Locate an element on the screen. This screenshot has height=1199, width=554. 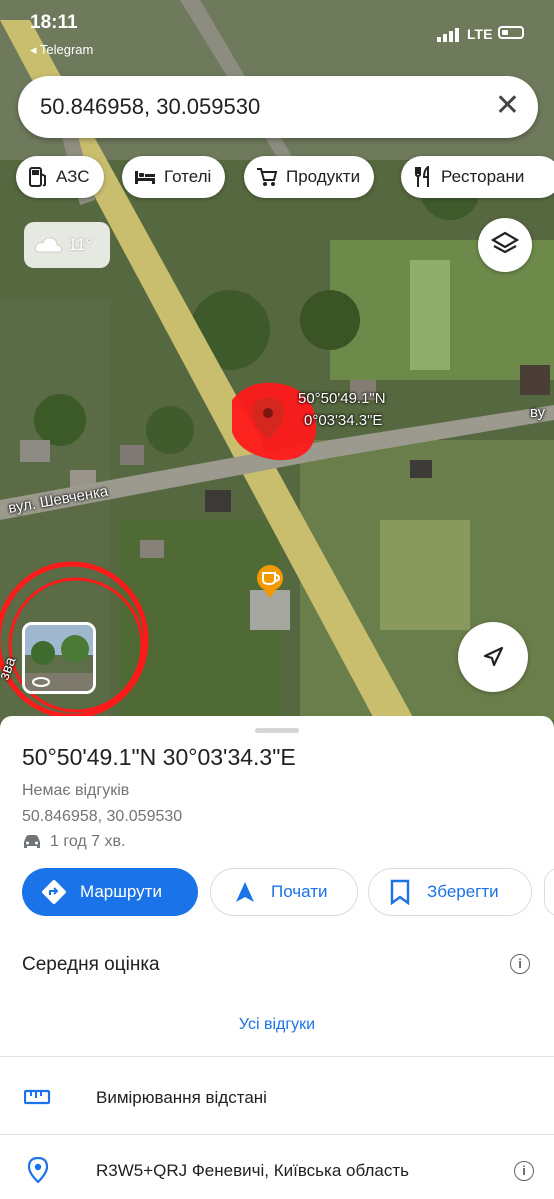
plus-code-info-icon: i is located at coordinates (524, 1171).